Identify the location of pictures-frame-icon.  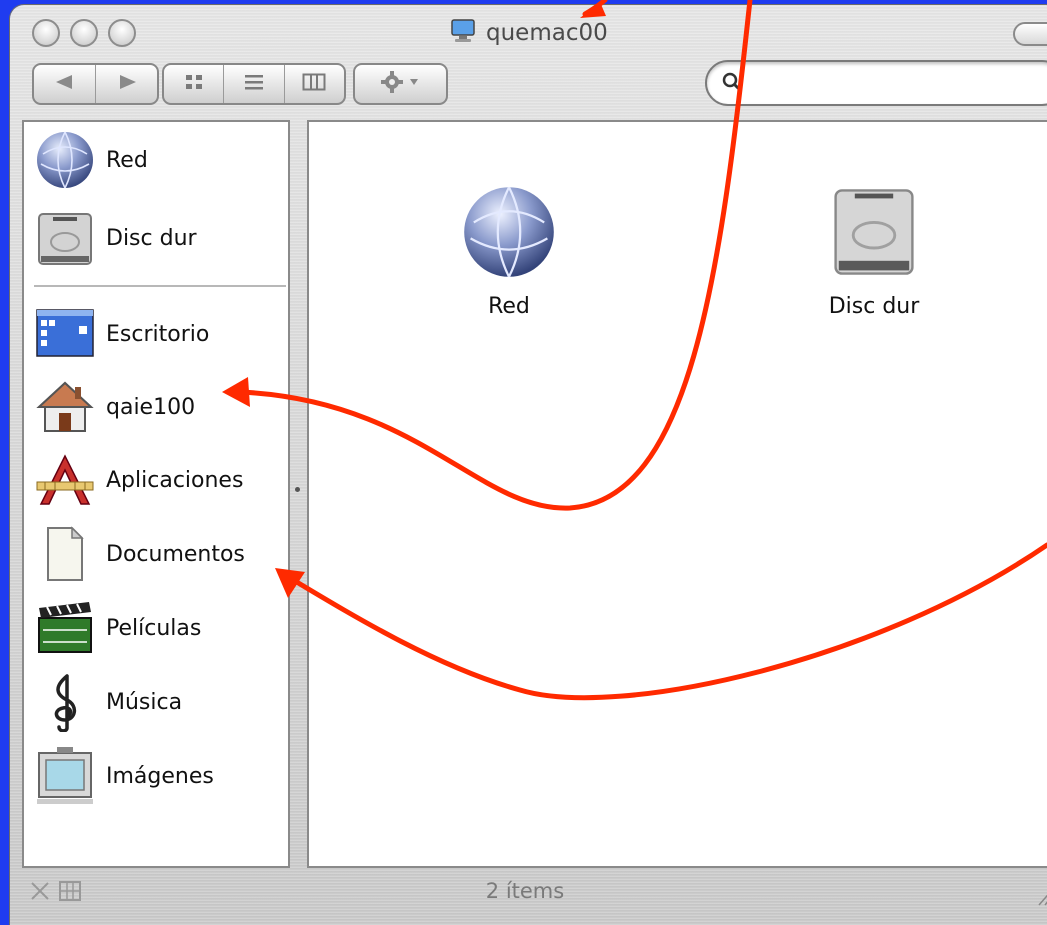
(65, 776).